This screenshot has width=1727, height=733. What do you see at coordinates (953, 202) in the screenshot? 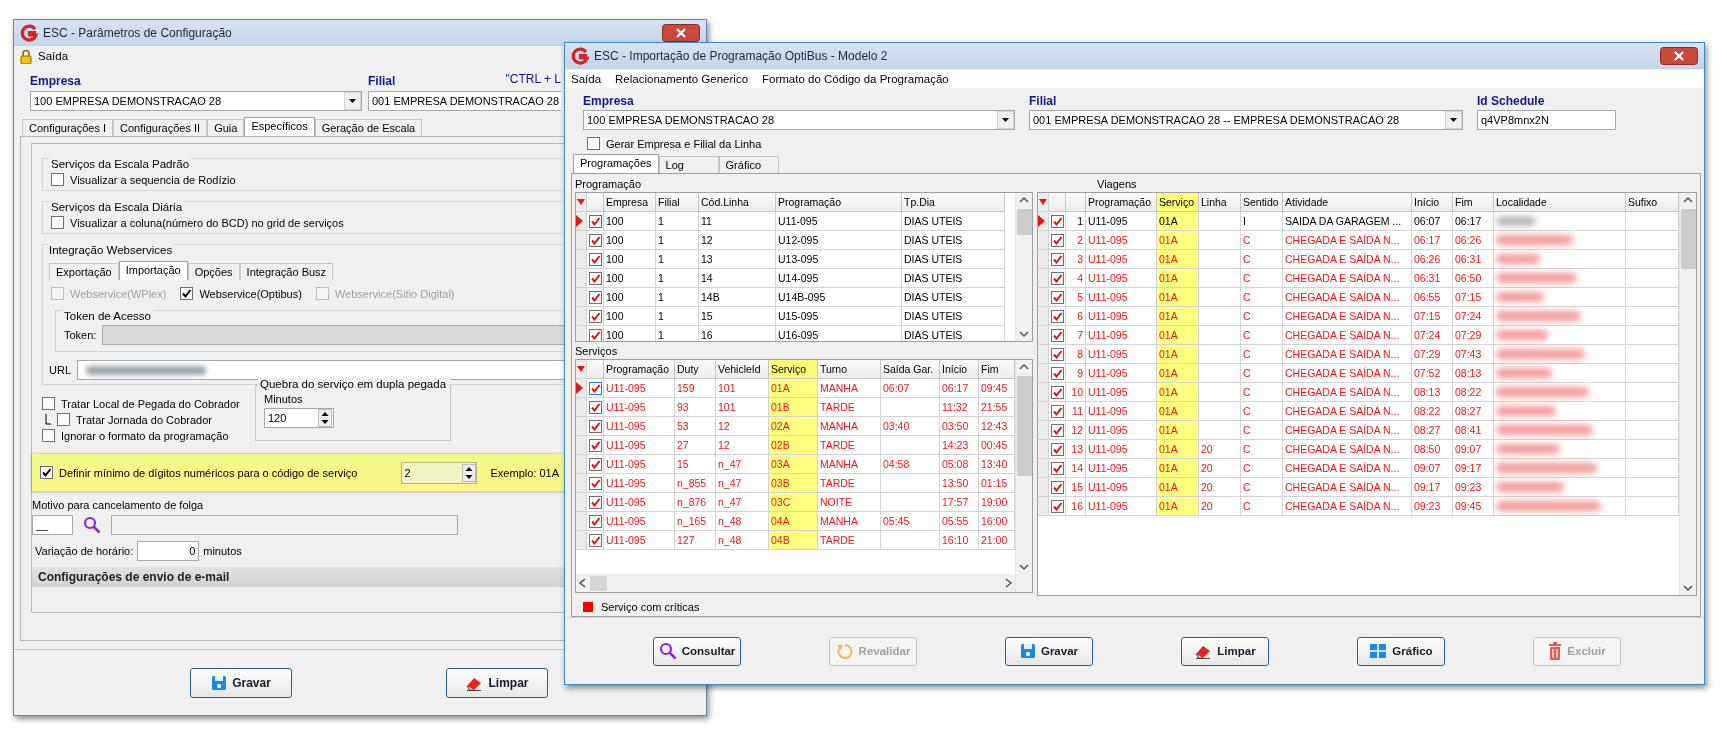
I see `column-header: Tp.Dia` at bounding box center [953, 202].